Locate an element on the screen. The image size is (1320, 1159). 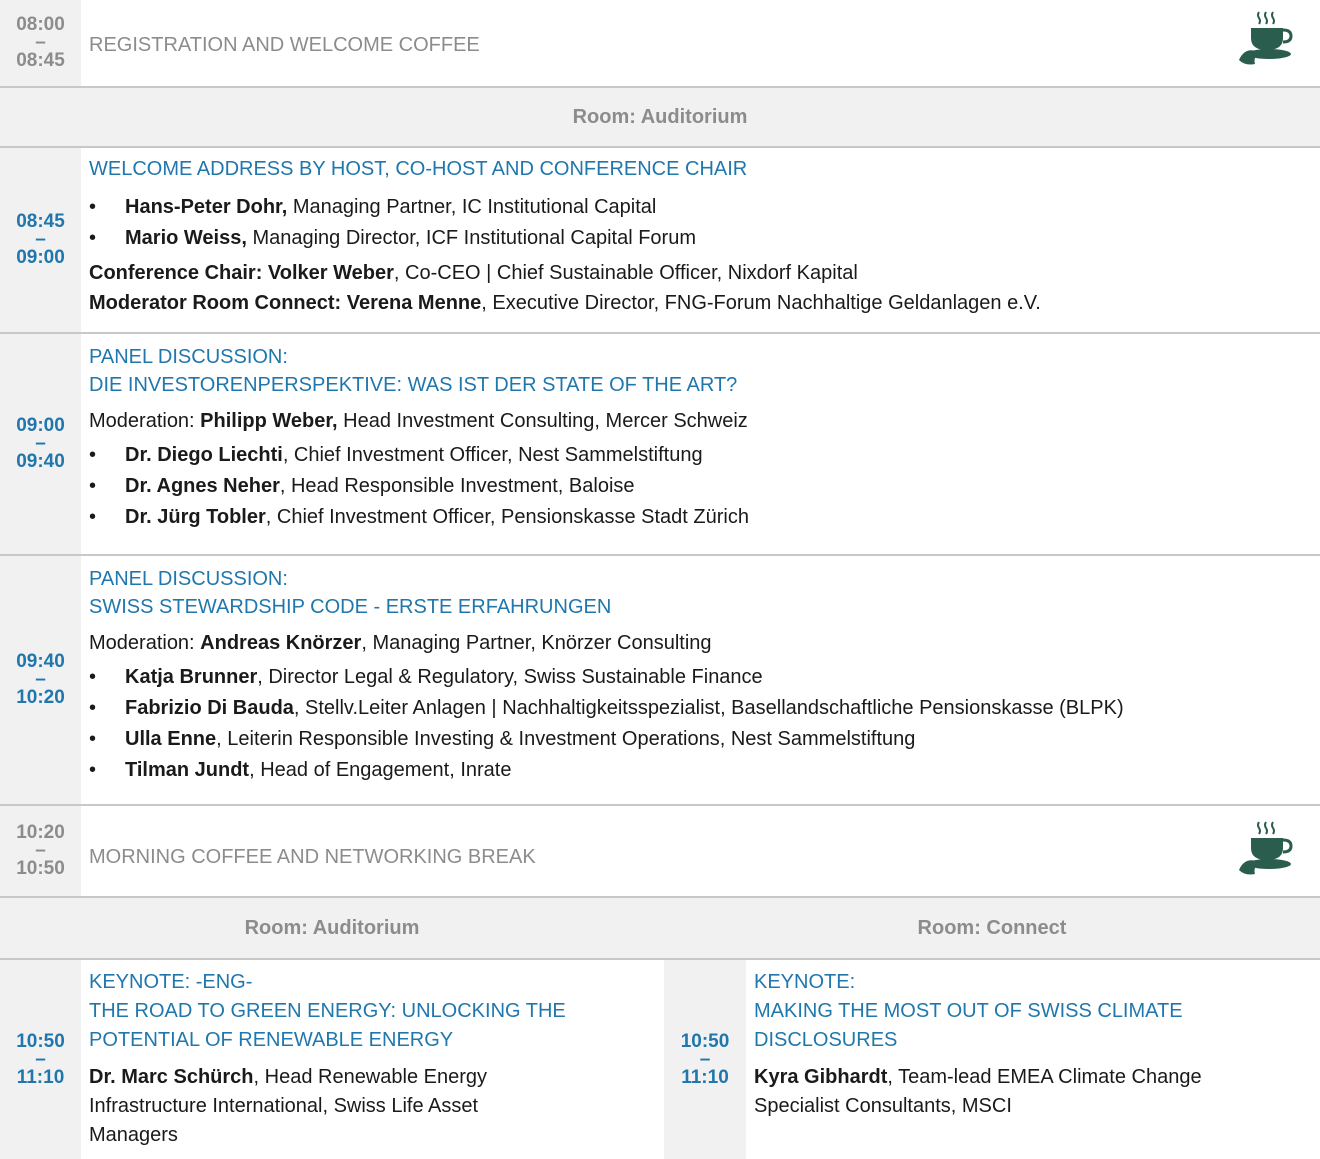
time-slot: 08:00 – 08:45 is located at coordinates (40, 43).